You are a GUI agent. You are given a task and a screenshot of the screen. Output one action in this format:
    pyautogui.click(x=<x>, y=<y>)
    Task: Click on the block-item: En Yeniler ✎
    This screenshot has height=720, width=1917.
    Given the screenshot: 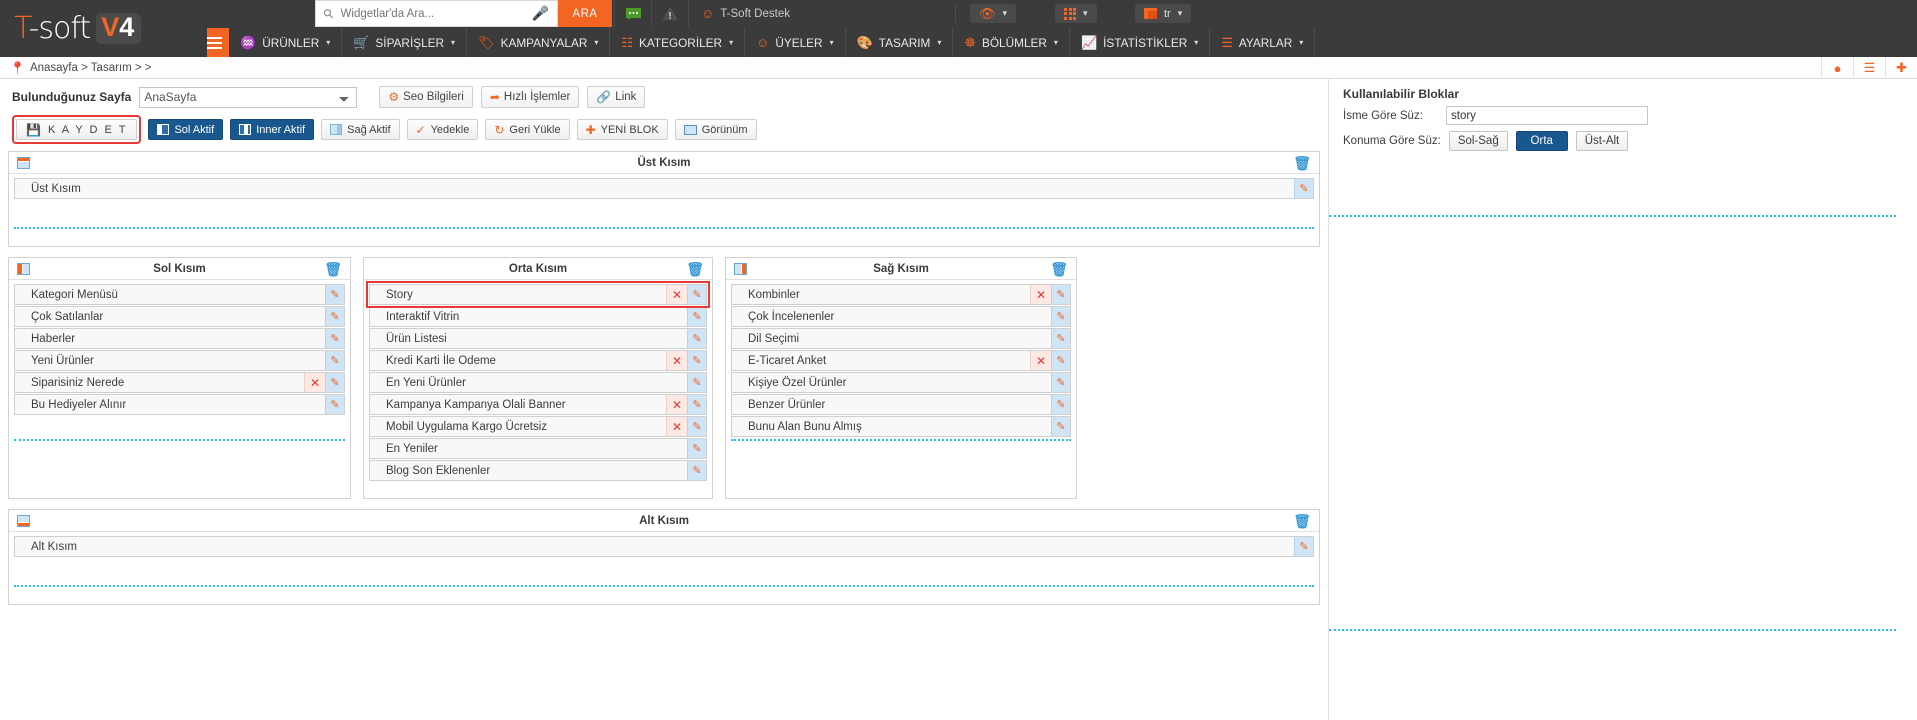 What is the action you would take?
    pyautogui.click(x=538, y=448)
    